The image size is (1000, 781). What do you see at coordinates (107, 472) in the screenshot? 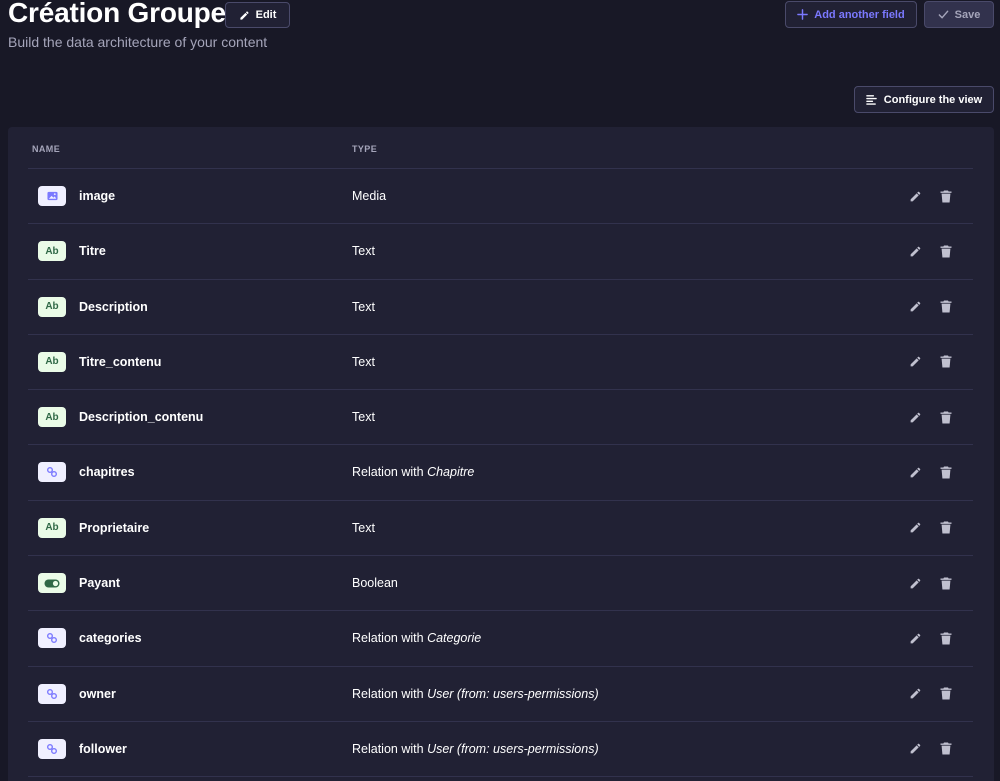
I see `field-name: chapitres` at bounding box center [107, 472].